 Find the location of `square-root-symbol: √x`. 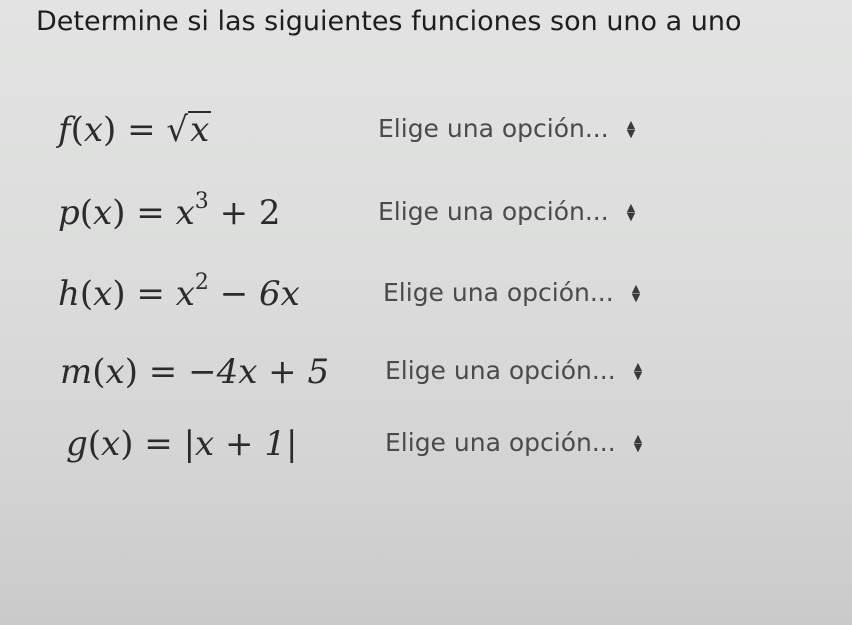

square-root-symbol: √x is located at coordinates (189, 130).